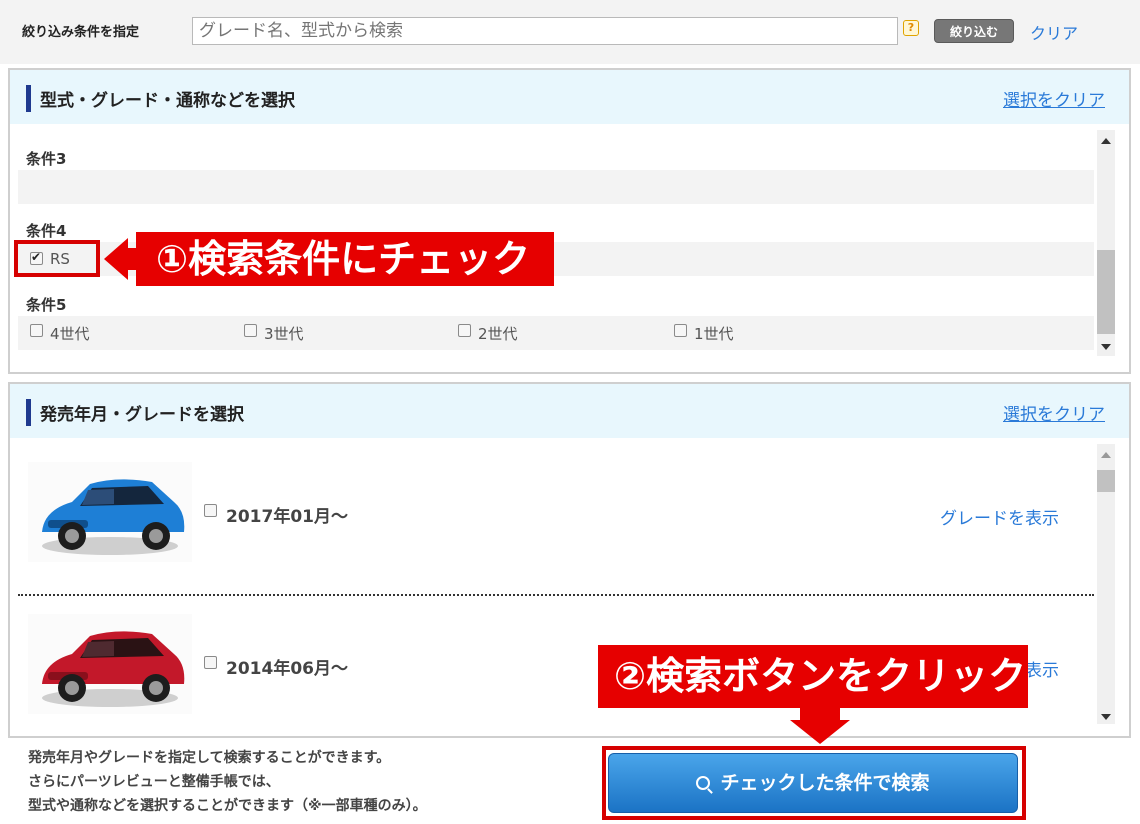  I want to click on conditions-scroll-thumb, so click(1106, 292).